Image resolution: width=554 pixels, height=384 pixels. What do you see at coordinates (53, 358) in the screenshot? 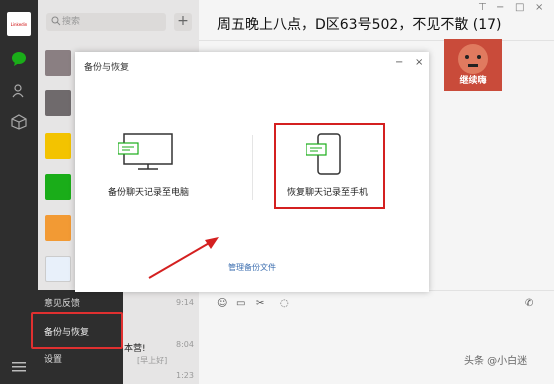
I see `menu-item-settings: 设置` at bounding box center [53, 358].